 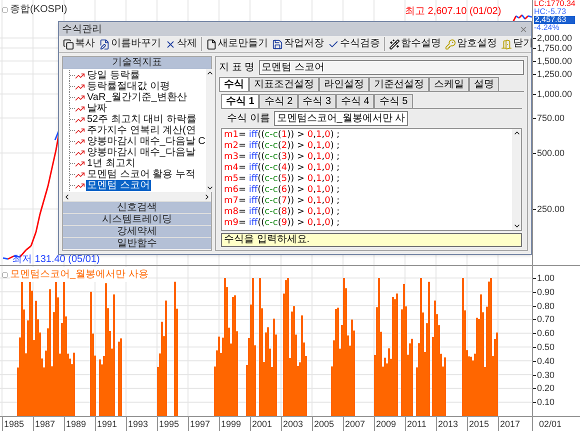 I want to click on horizontal-scrollbar, so click(x=137, y=196).